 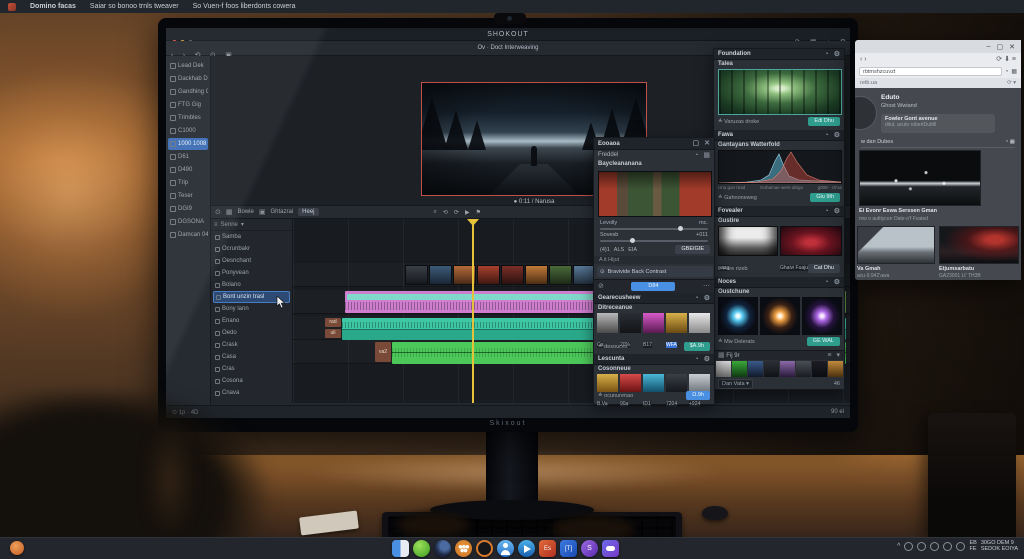 What do you see at coordinates (735, 384) in the screenshot?
I see `strip-select: Dan Vata ▾` at bounding box center [735, 384].